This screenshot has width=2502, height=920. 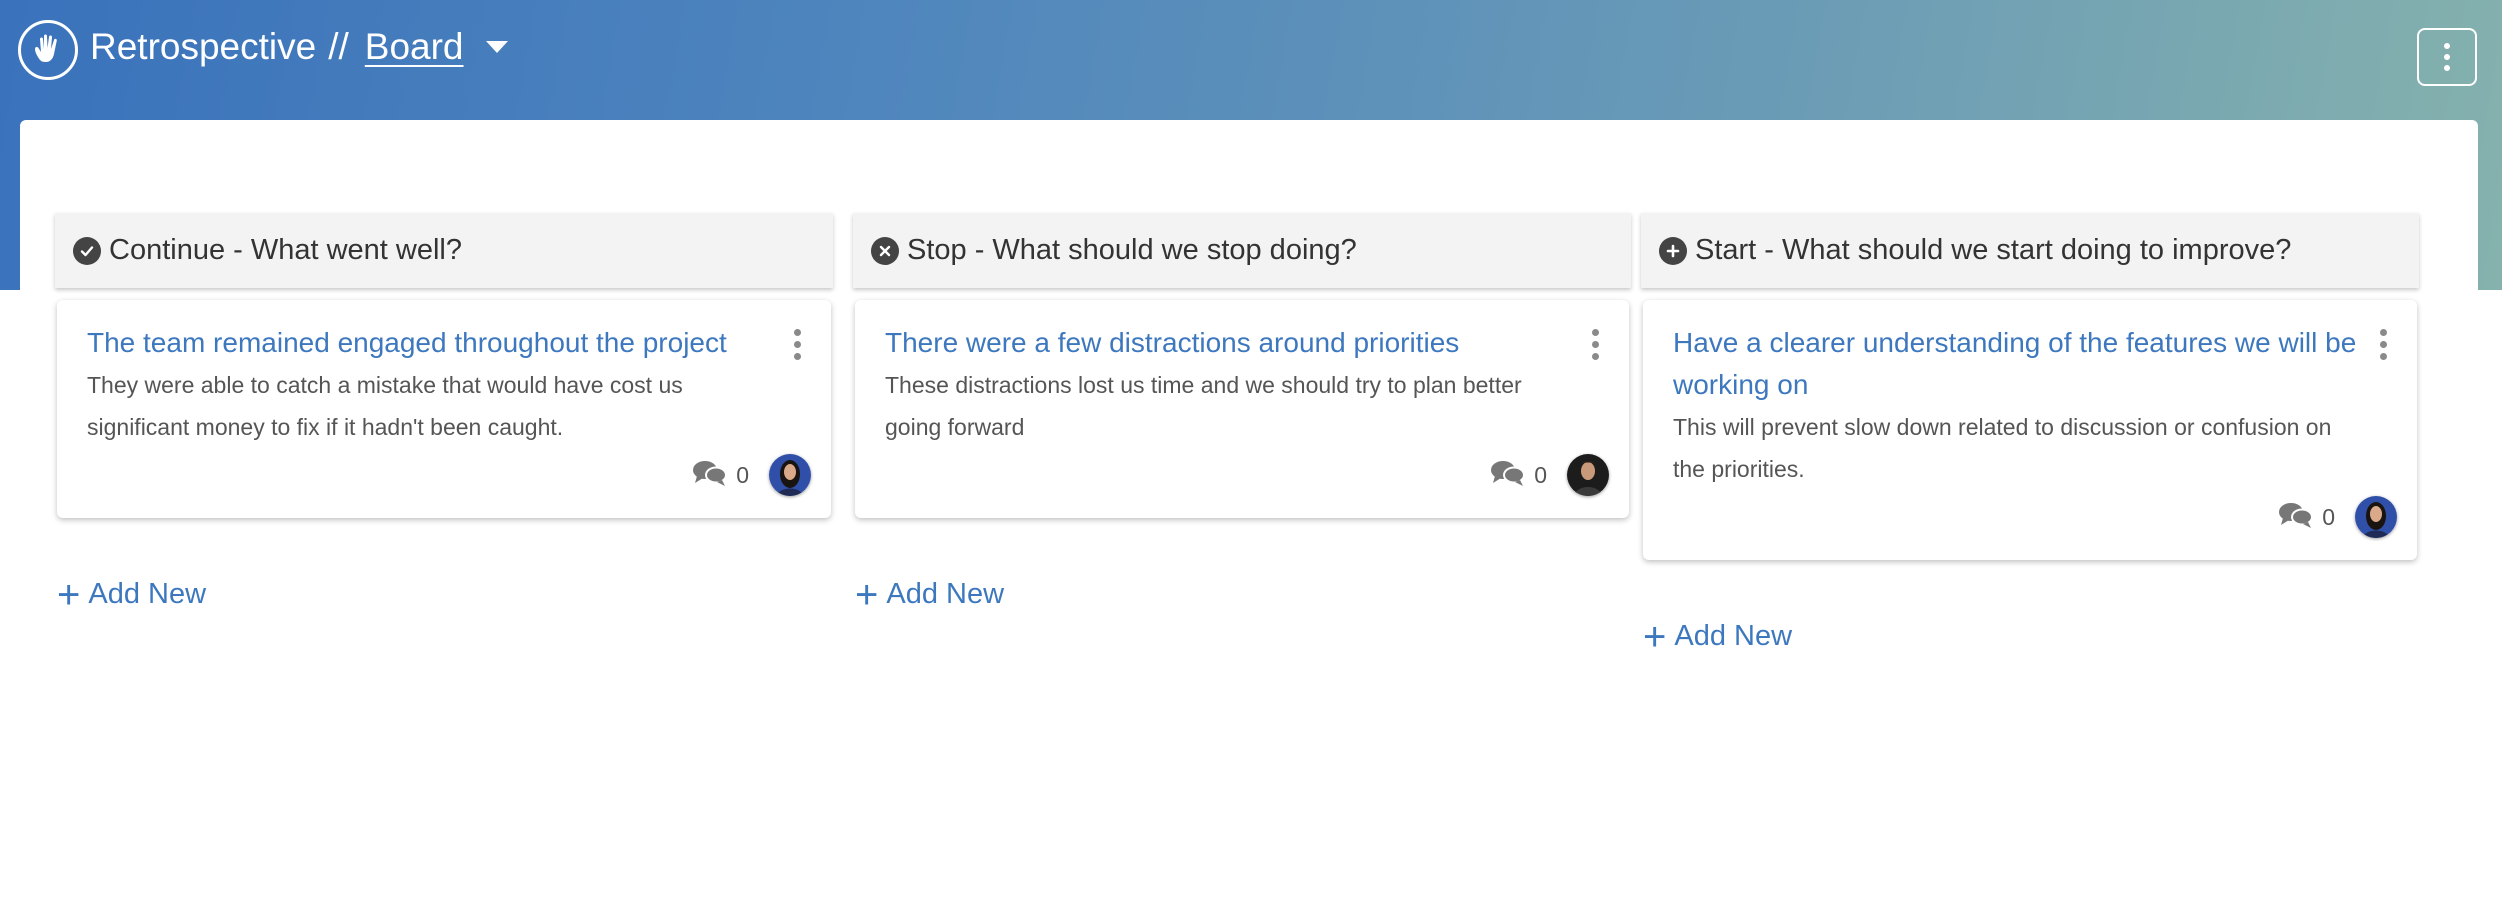 What do you see at coordinates (285, 250) in the screenshot?
I see `column-title: Continue - What went well?` at bounding box center [285, 250].